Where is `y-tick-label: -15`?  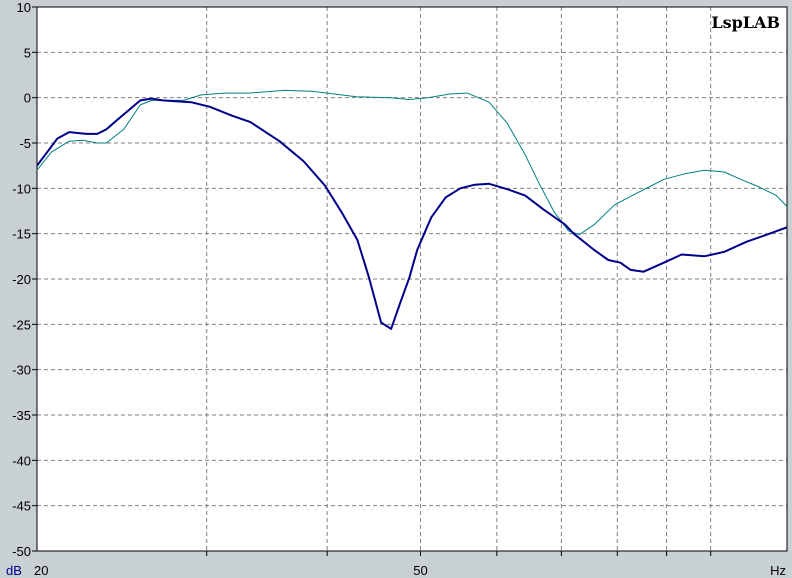 y-tick-label: -15 is located at coordinates (21, 234).